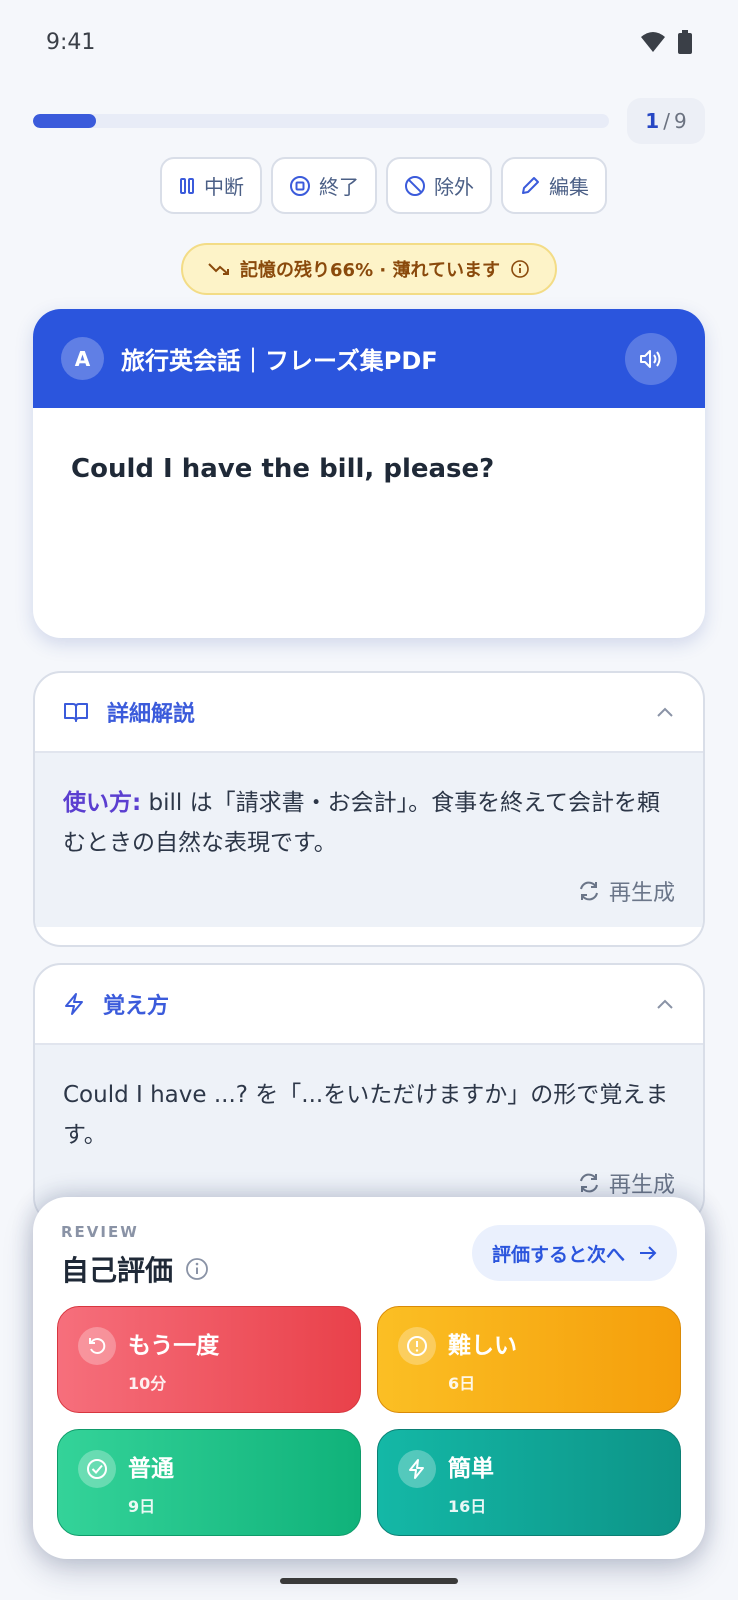 Image resolution: width=738 pixels, height=1600 pixels. What do you see at coordinates (366, 1115) in the screenshot?
I see `memo-text: Could I have ...? を「...をいただけますか」の形で覚えます。` at bounding box center [366, 1115].